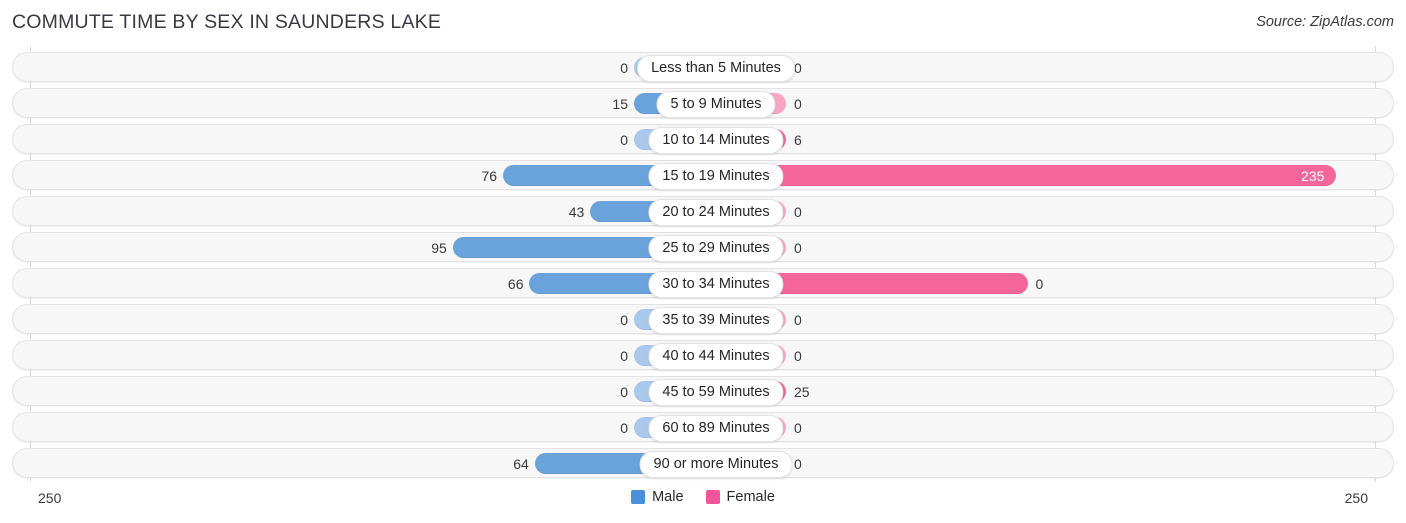  What do you see at coordinates (638, 497) in the screenshot?
I see `legend-swatch-male-icon` at bounding box center [638, 497].